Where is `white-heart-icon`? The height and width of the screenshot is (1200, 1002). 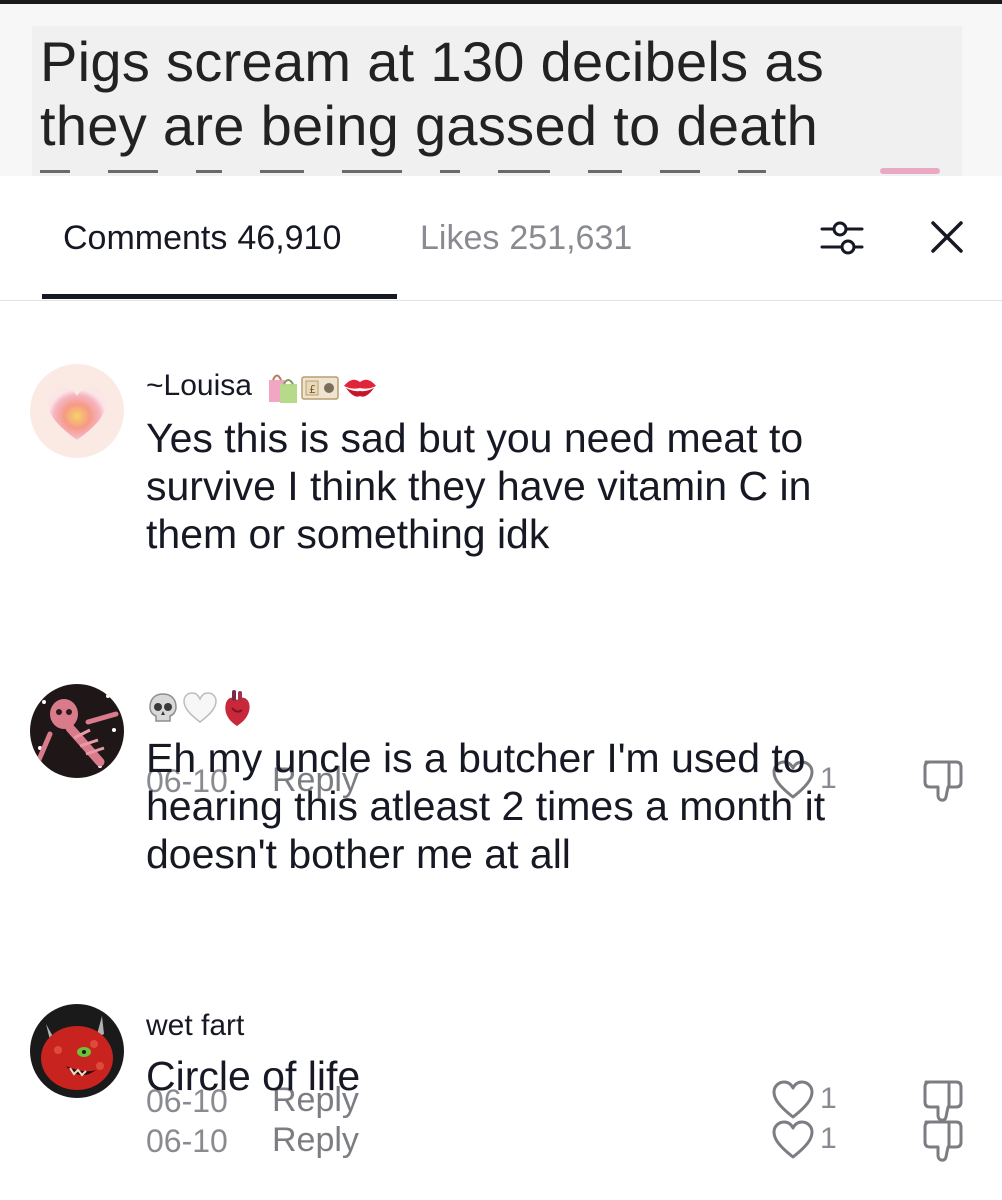
white-heart-icon is located at coordinates (200, 707).